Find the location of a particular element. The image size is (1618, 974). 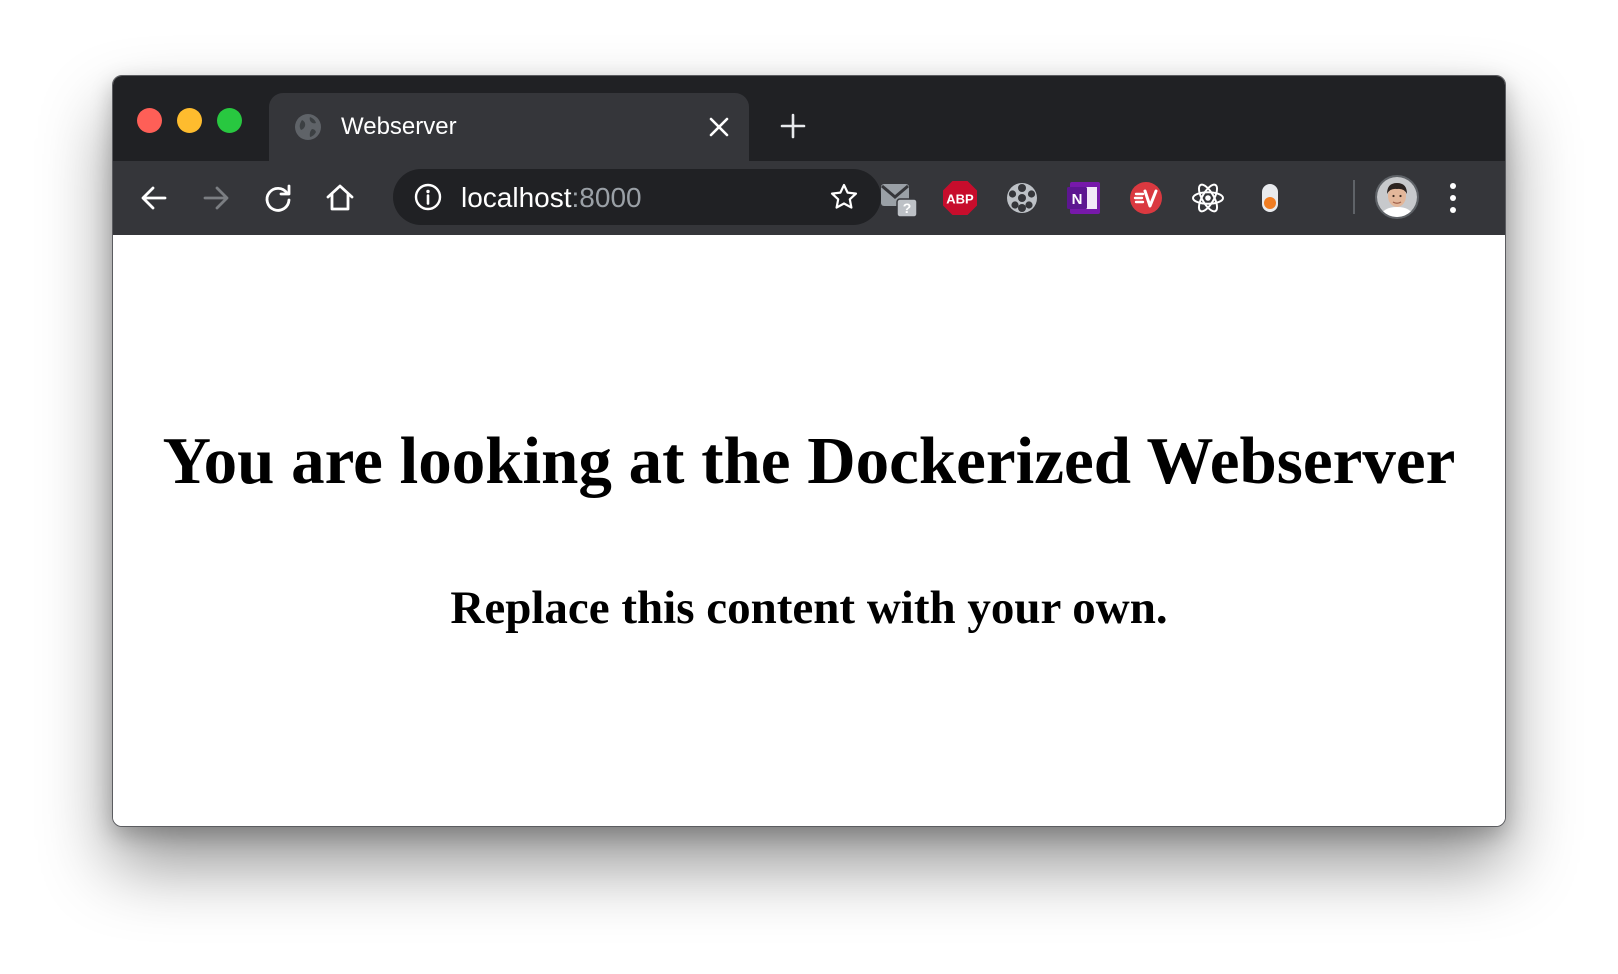

bookmark-star-icon is located at coordinates (844, 197).